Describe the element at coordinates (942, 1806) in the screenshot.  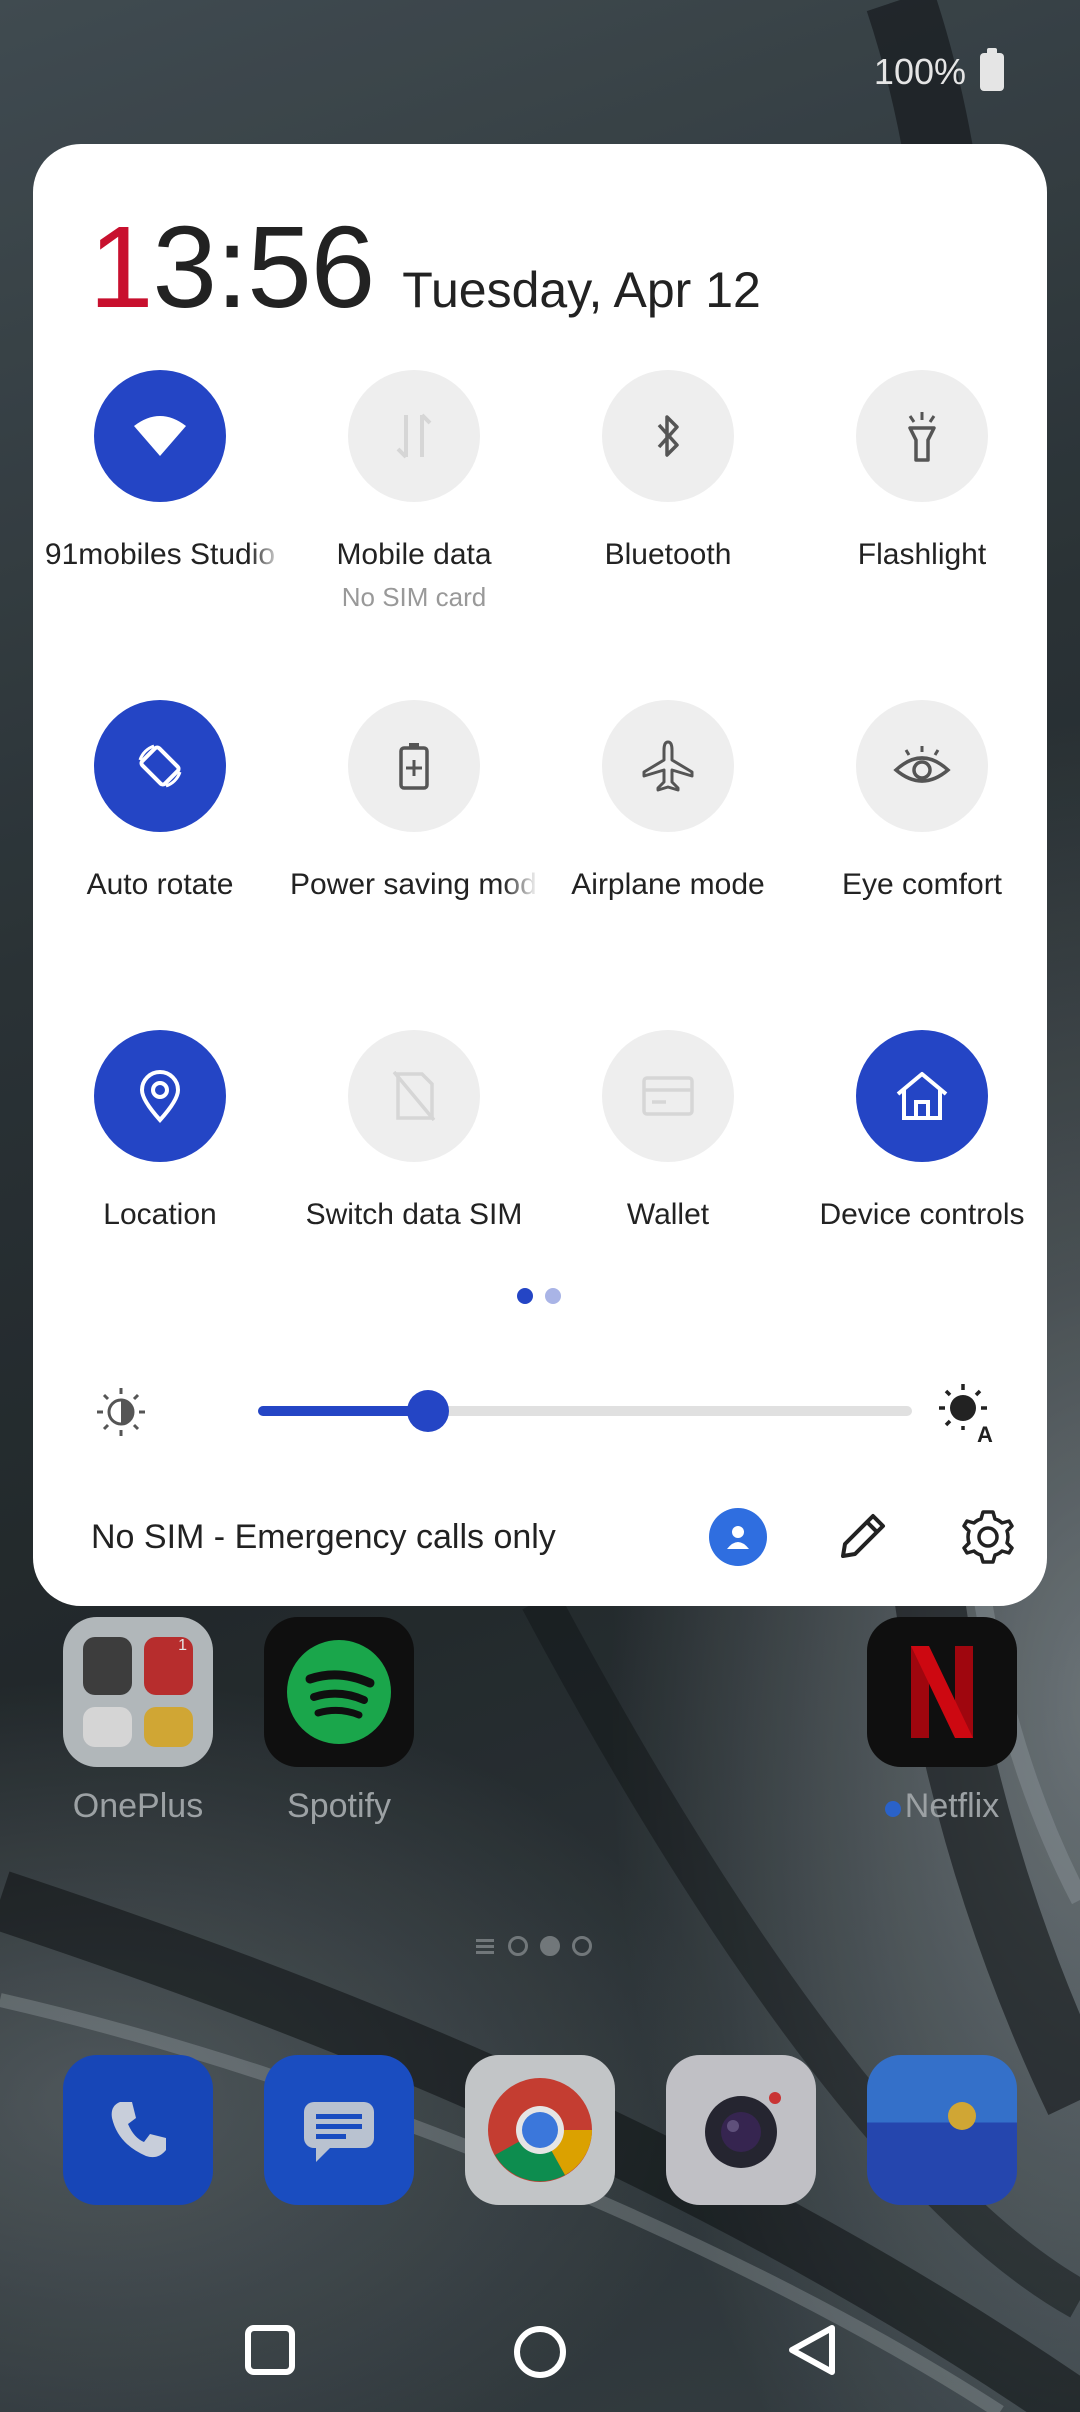
I see `app-label: Netflix` at that location.